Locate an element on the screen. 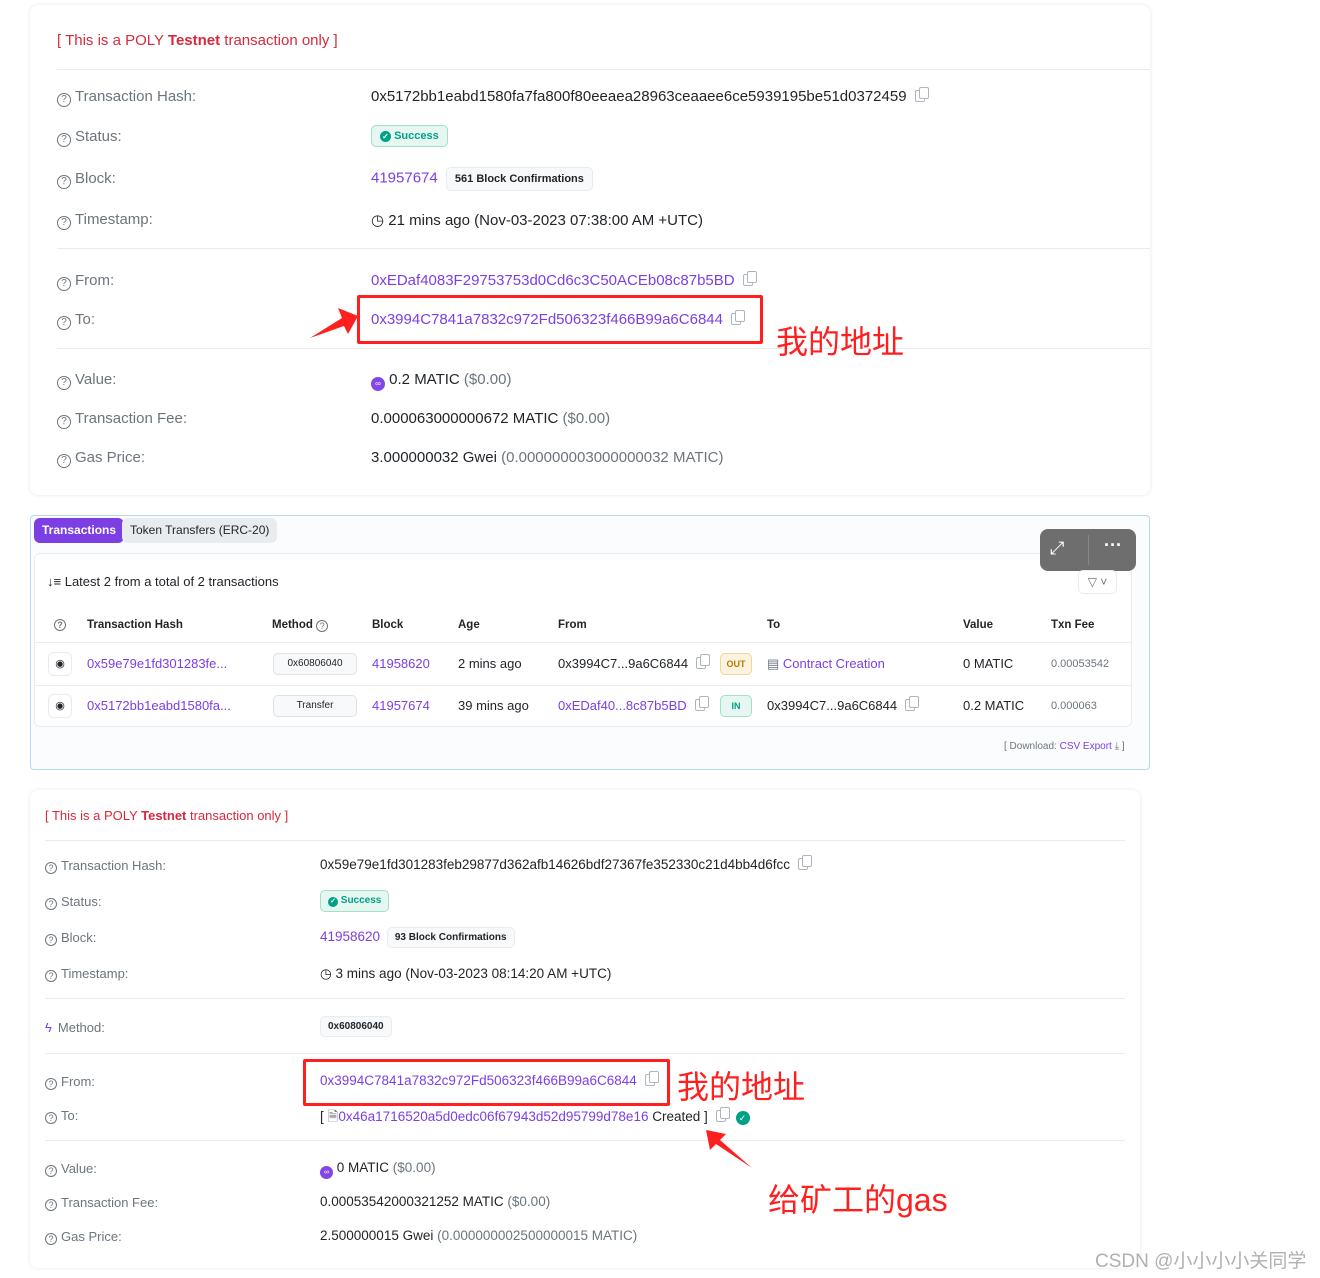 This screenshot has height=1278, width=1320. direction-badge-out: OUT is located at coordinates (736, 664).